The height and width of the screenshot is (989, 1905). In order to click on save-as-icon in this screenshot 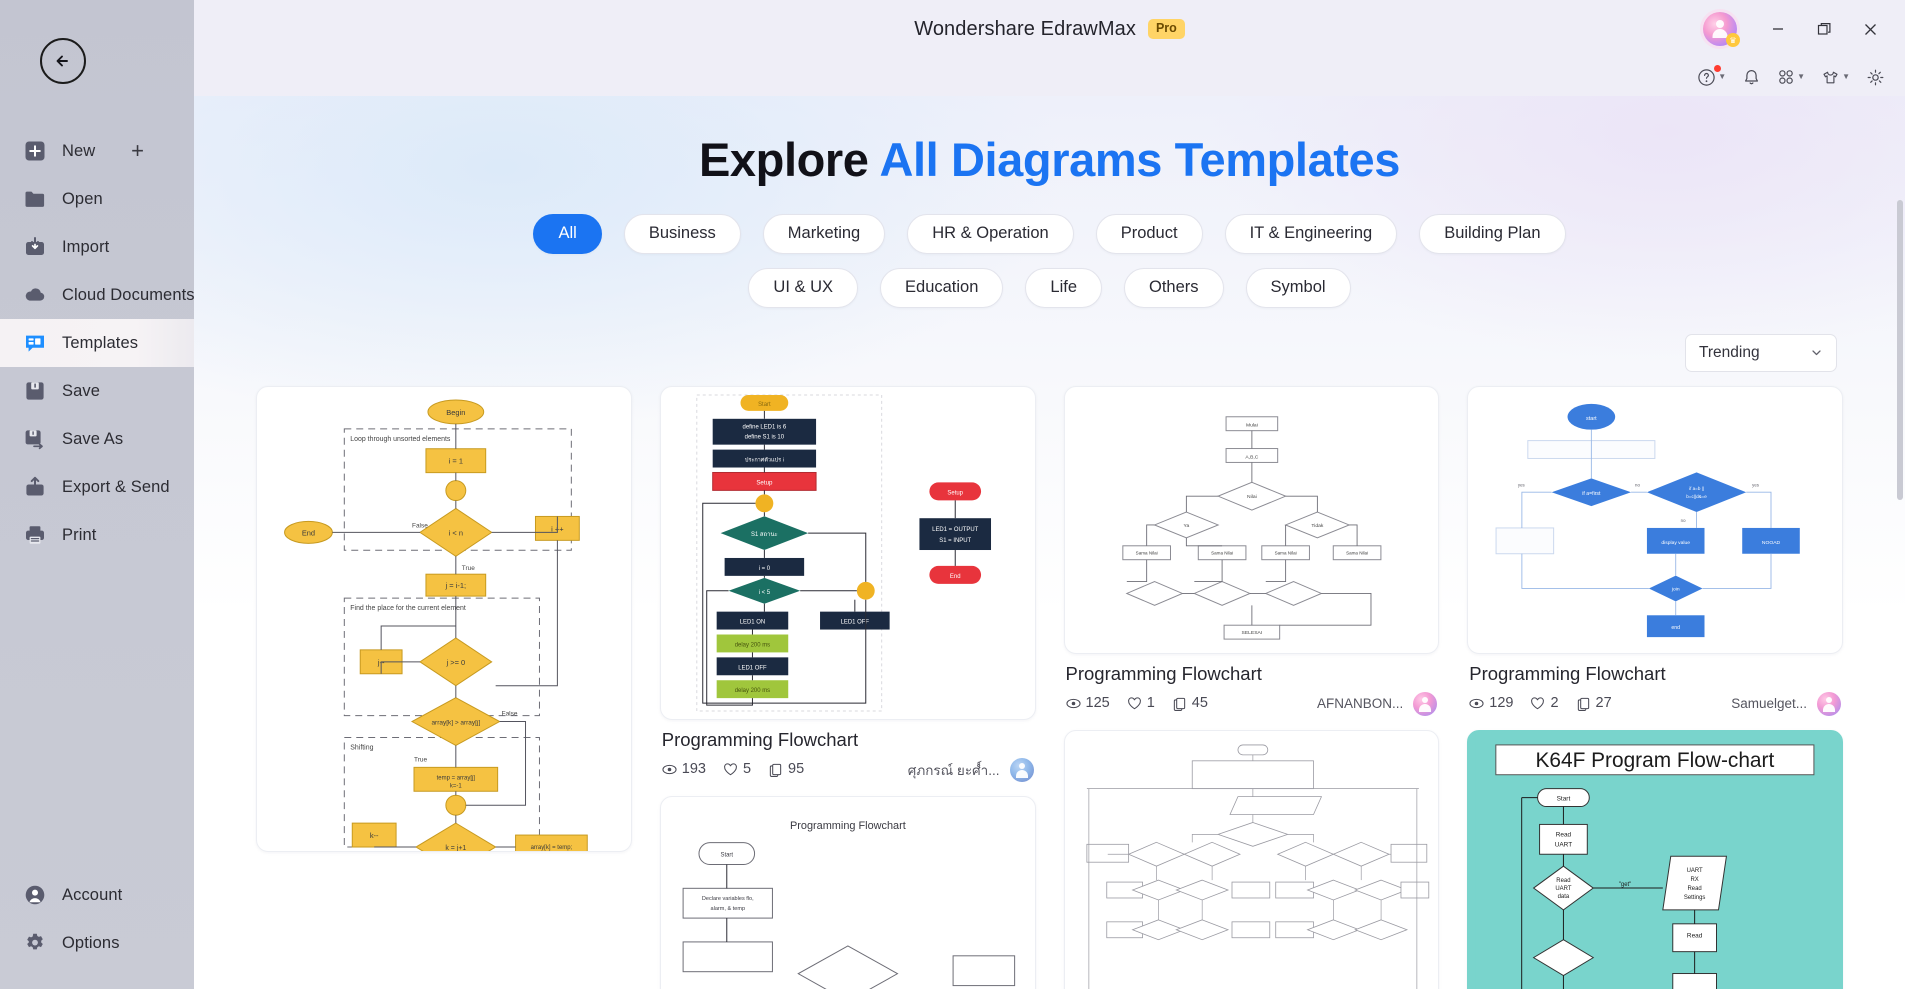, I will do `click(35, 439)`.